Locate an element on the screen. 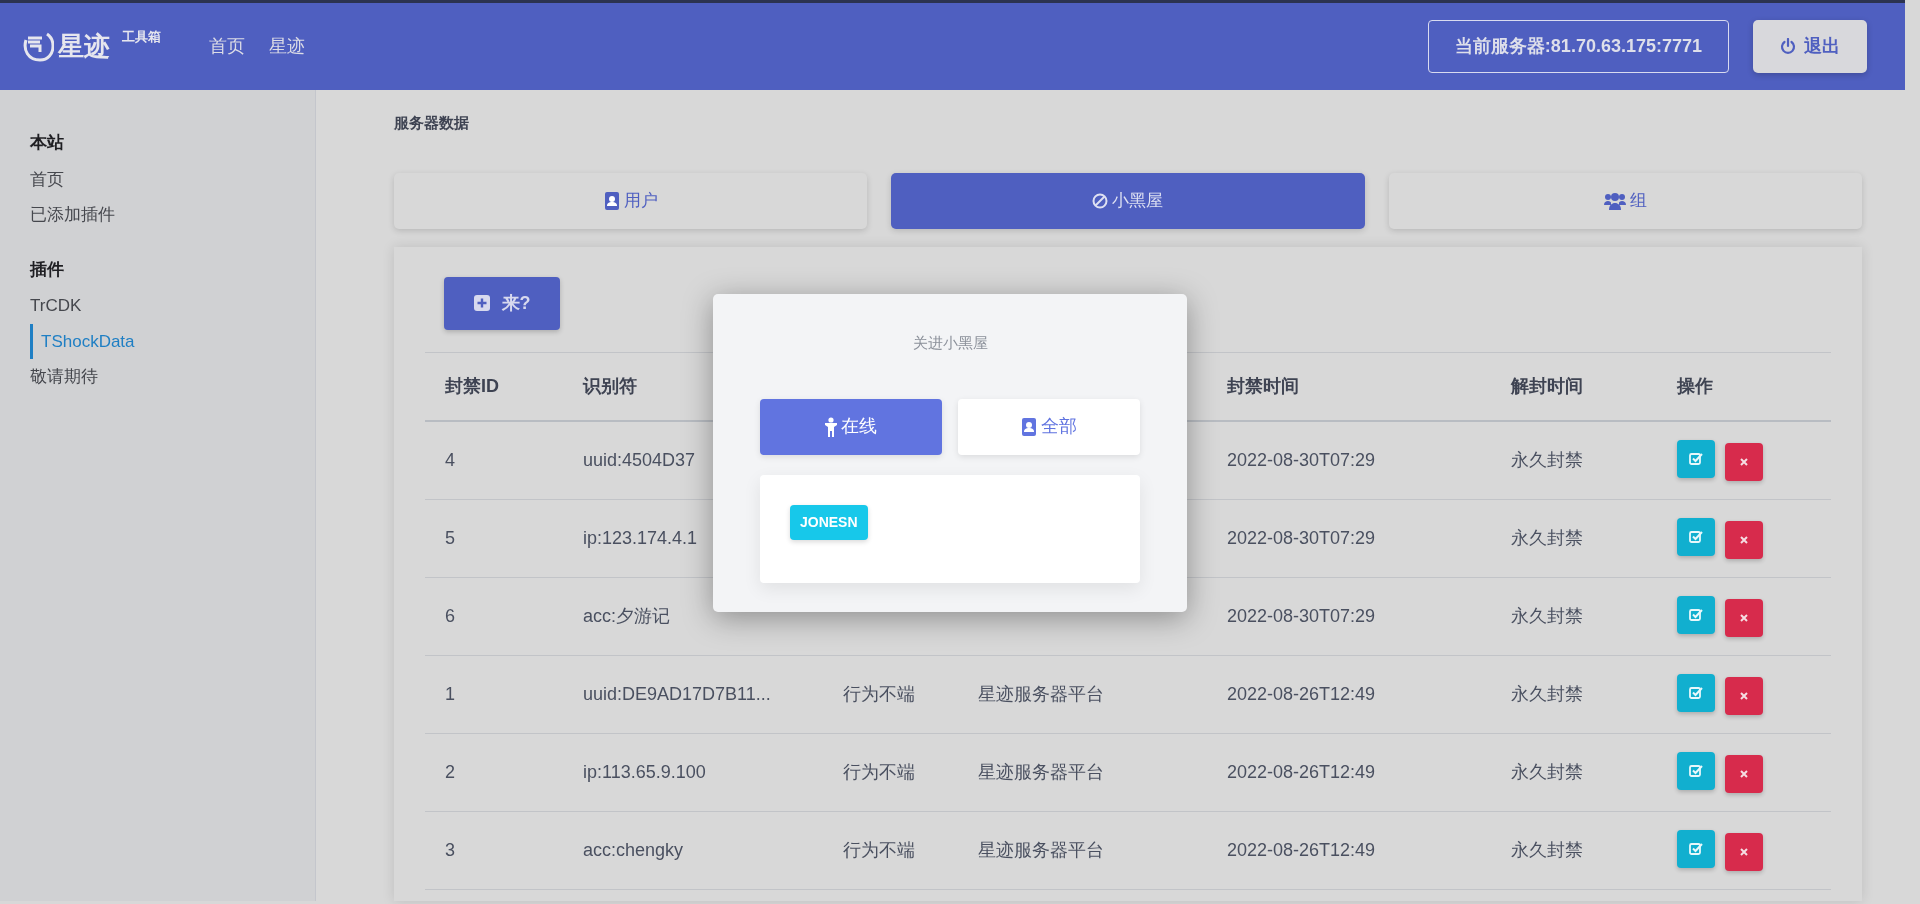  table-cell: 4 is located at coordinates (494, 460).